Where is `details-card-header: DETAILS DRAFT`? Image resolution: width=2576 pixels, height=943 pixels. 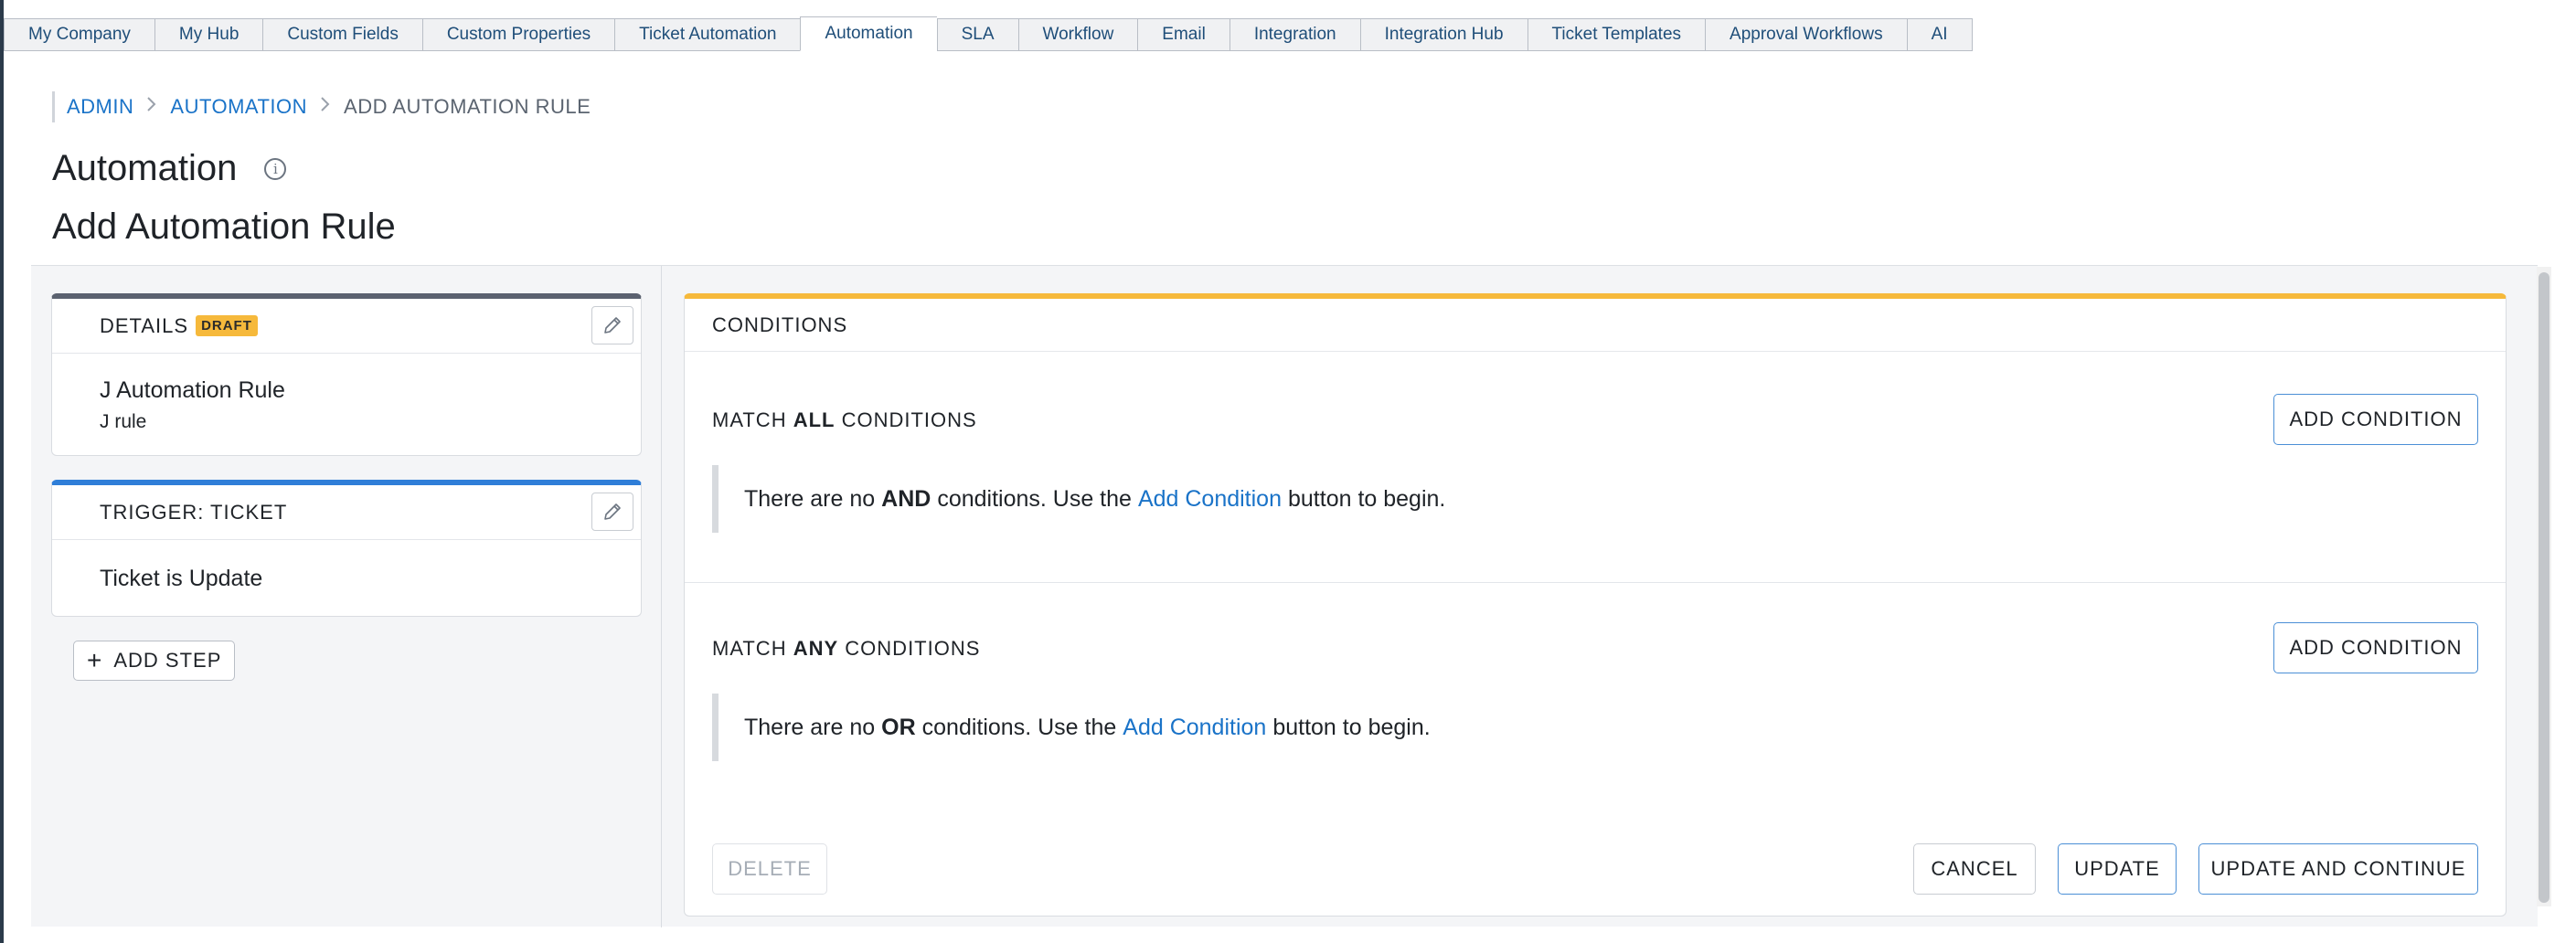
details-card-header: DETAILS DRAFT is located at coordinates (346, 326).